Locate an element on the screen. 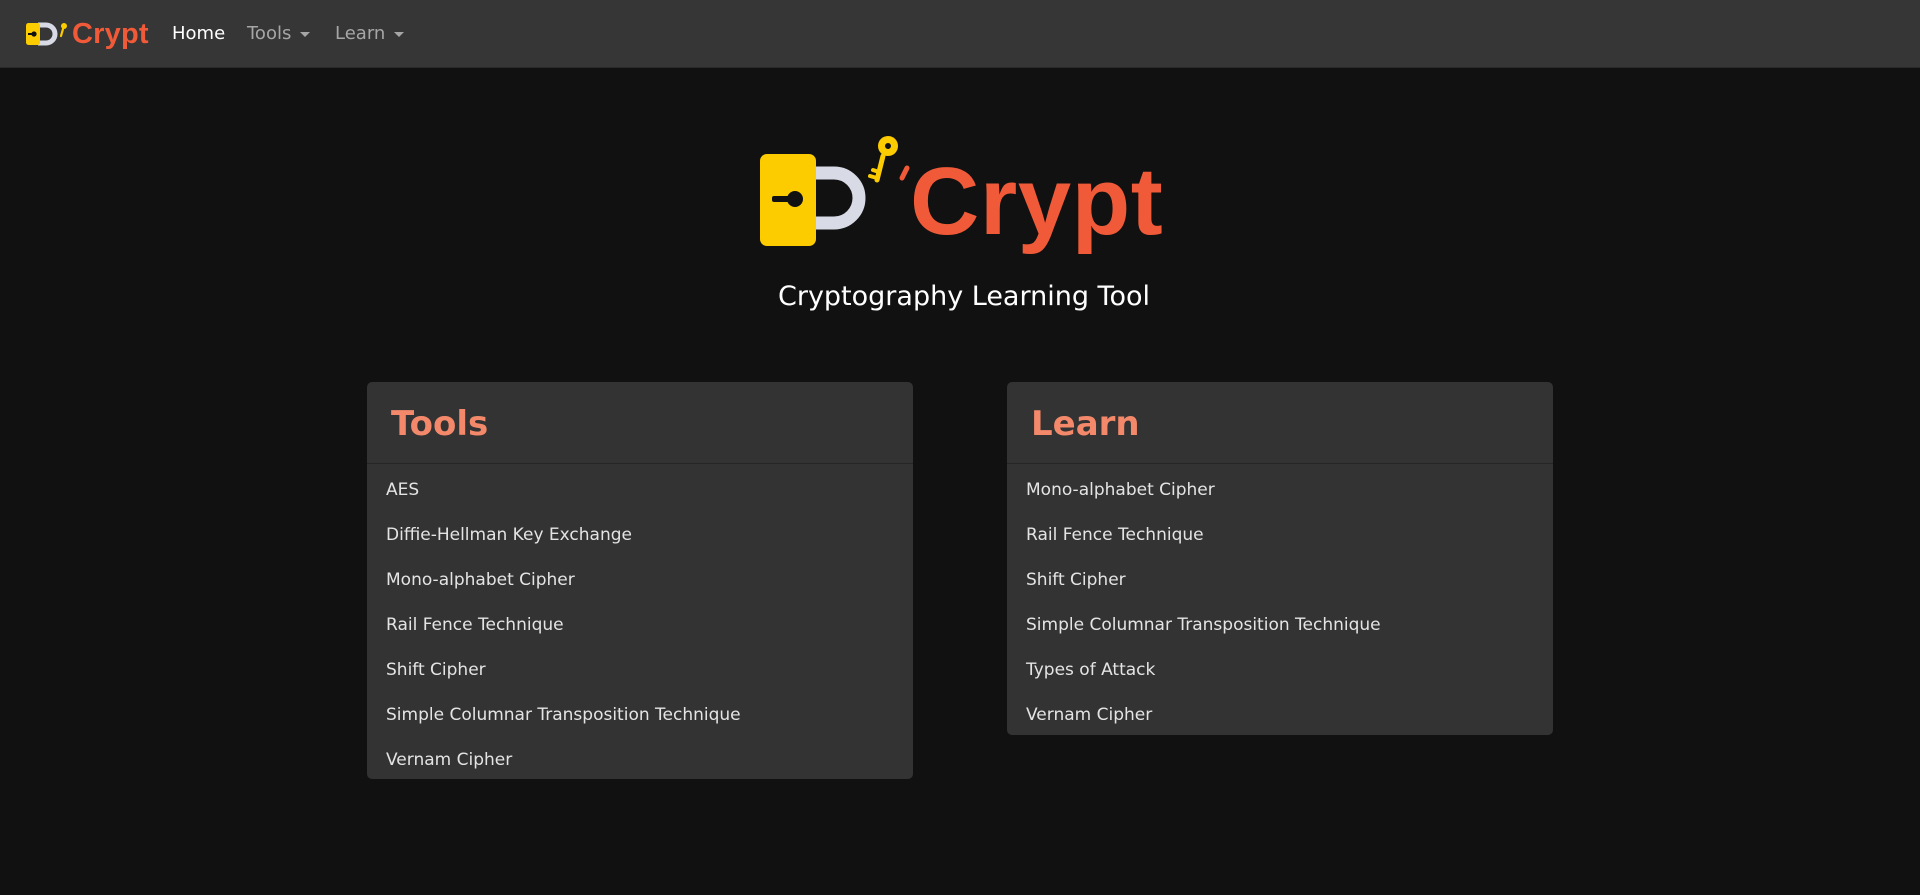  brand-link: Crypt is located at coordinates (87, 34).